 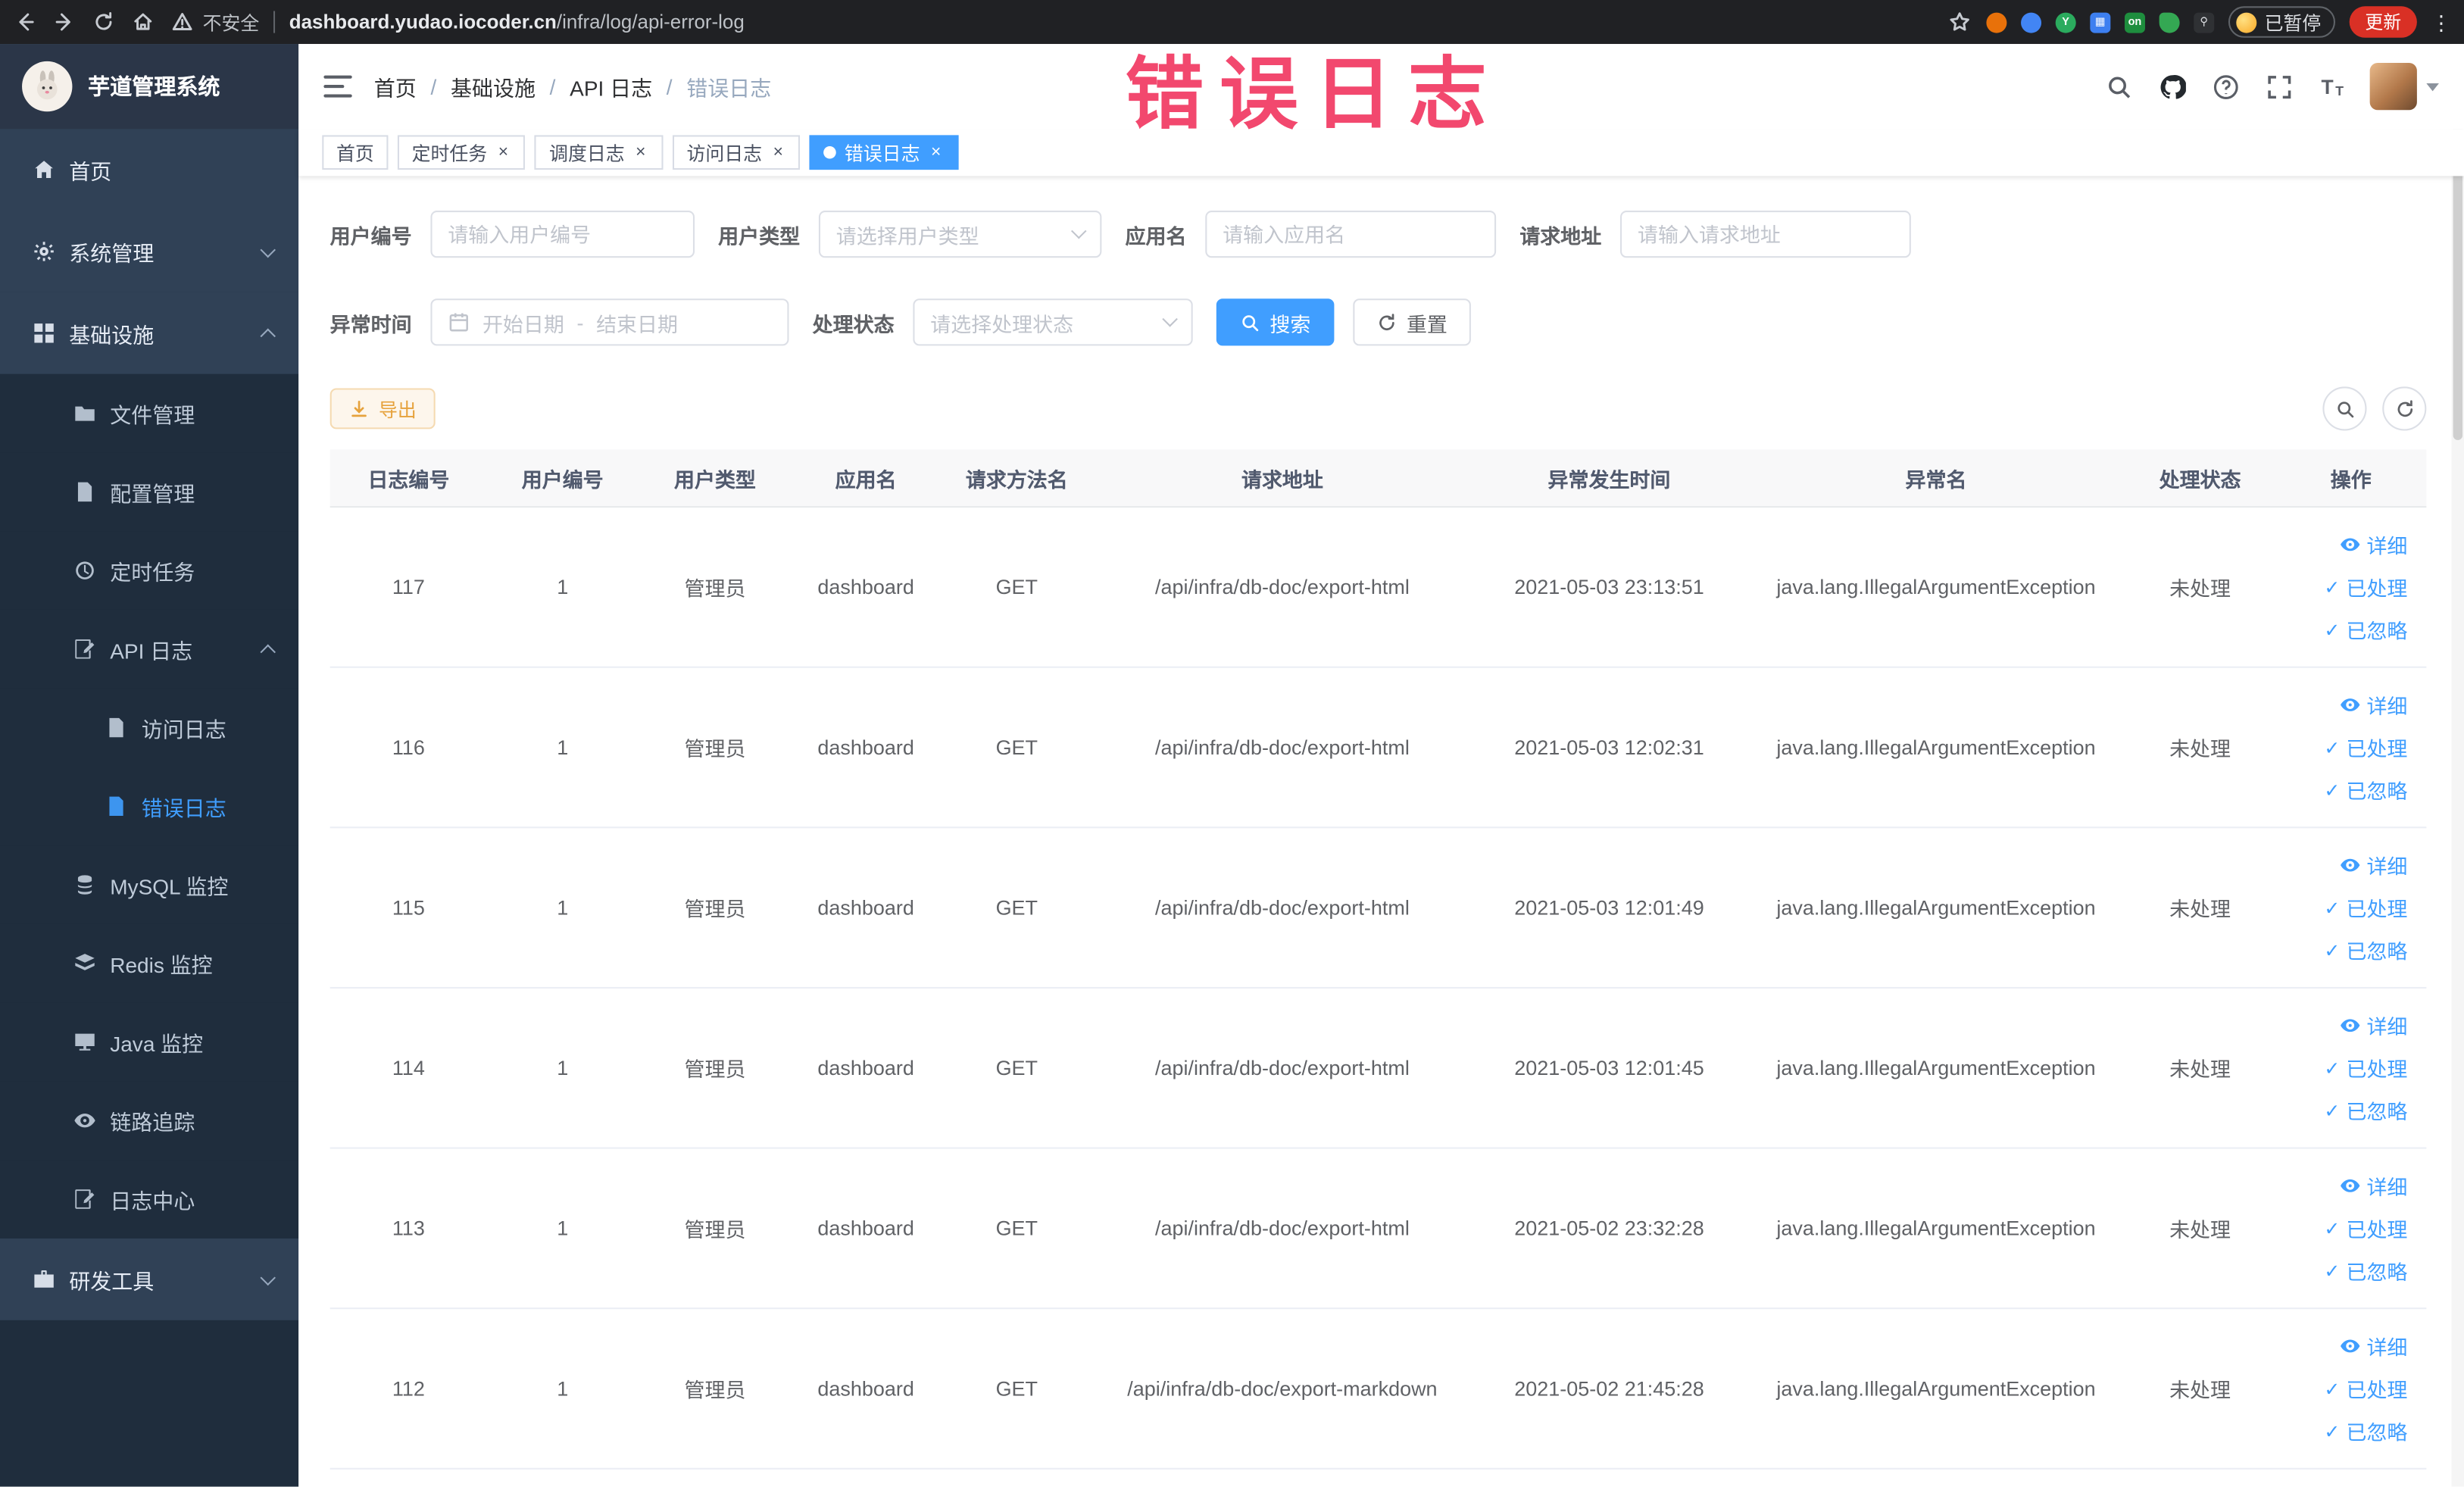 I want to click on user-type-select: 请选择用户类型, so click(x=960, y=234).